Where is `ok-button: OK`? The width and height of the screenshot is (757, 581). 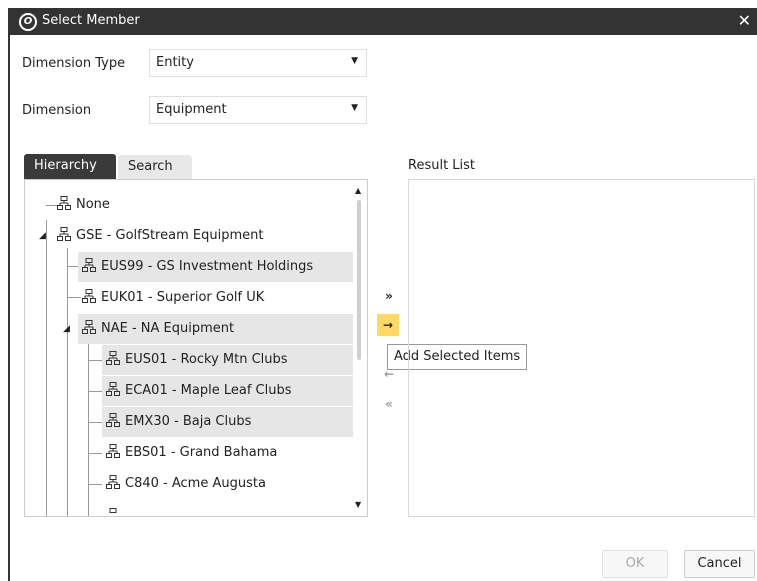 ok-button: OK is located at coordinates (635, 564).